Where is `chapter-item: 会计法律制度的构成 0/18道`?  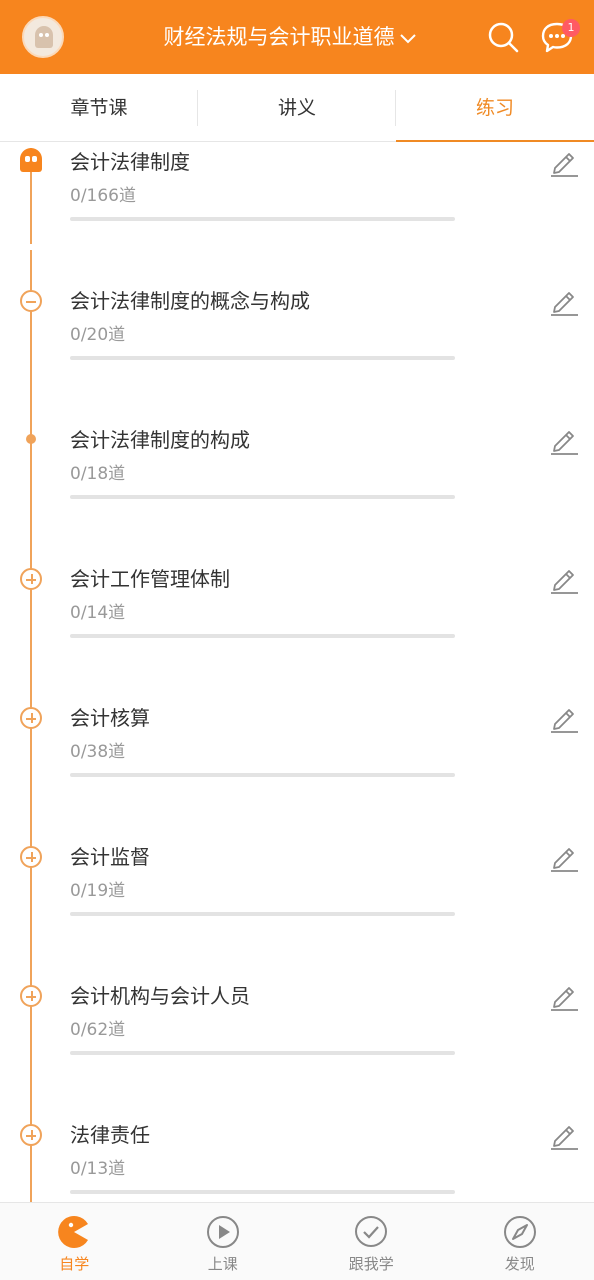 chapter-item: 会计法律制度的构成 0/18道 is located at coordinates (297, 491).